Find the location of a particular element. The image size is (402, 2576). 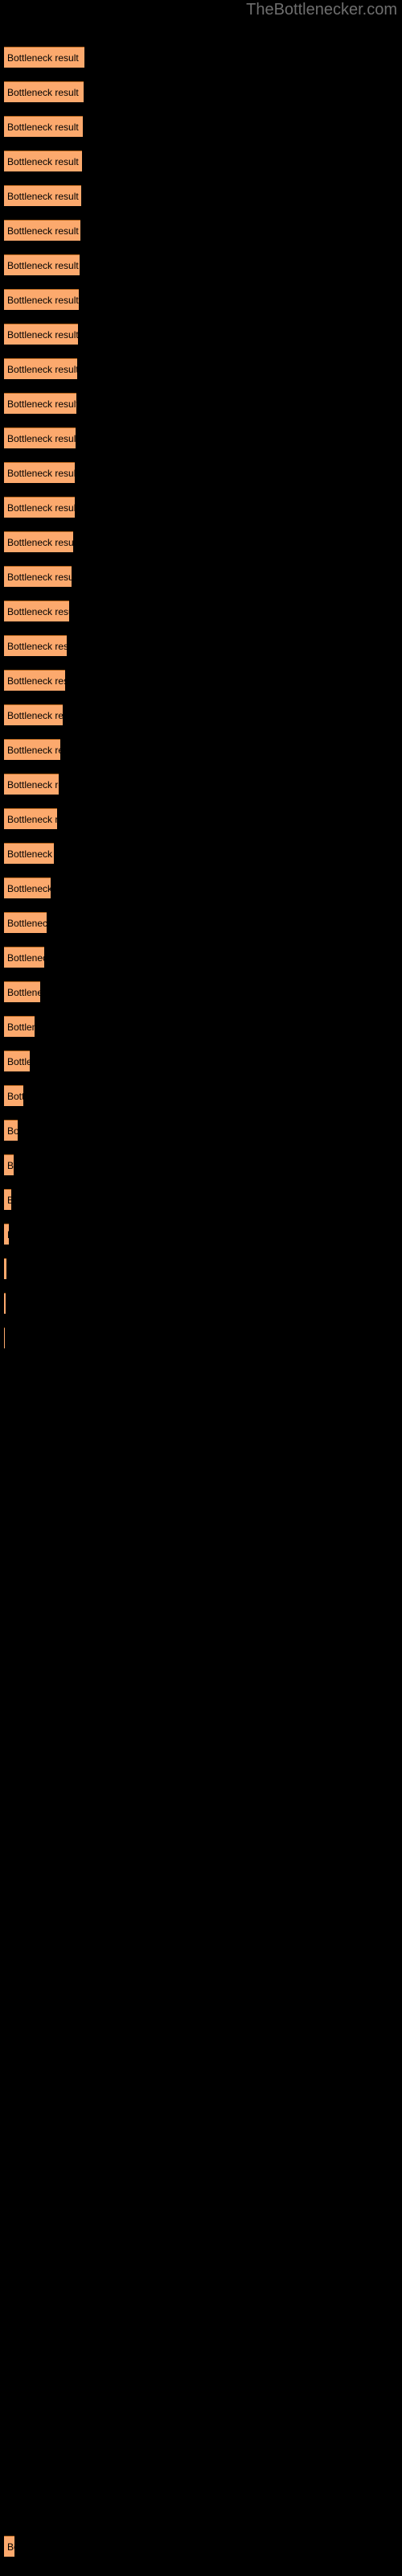

bar-bar-17: Bottleneck result is located at coordinates (36, 611).